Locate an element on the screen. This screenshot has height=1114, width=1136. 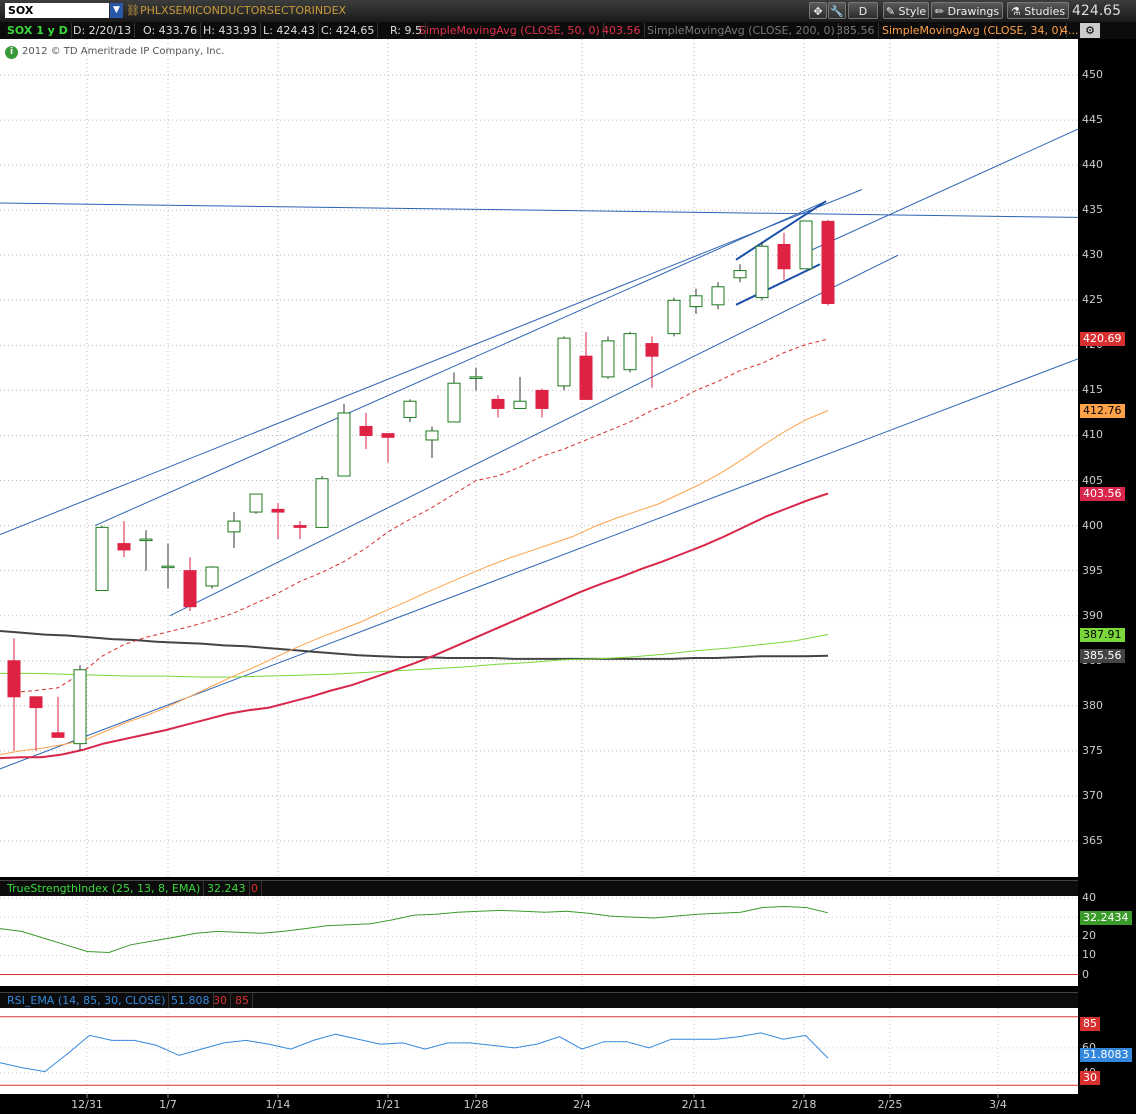
sma200-value: 385.56 is located at coordinates (856, 30).